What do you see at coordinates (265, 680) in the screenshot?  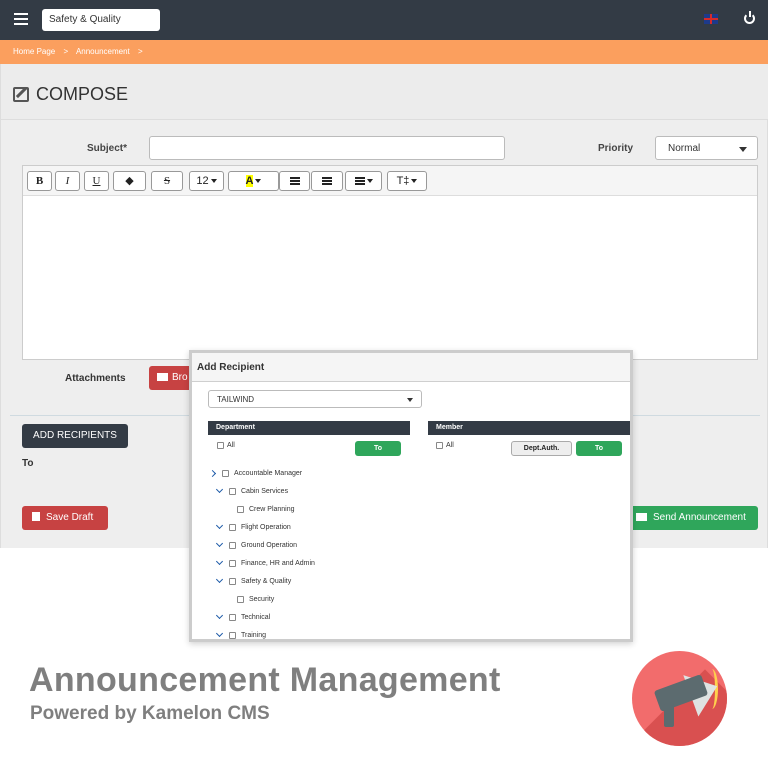 I see `footer-title: Announcement Management` at bounding box center [265, 680].